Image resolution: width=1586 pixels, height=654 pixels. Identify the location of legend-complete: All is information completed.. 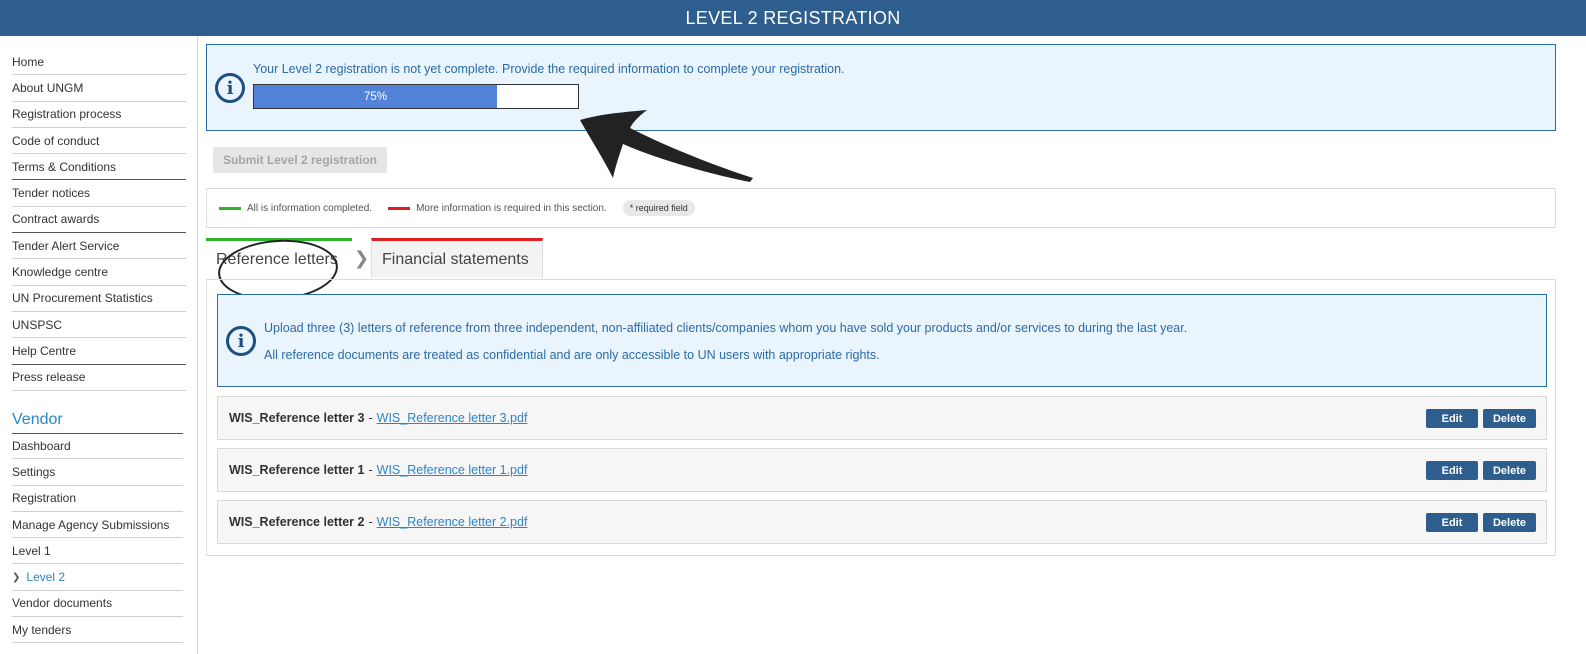
(295, 208).